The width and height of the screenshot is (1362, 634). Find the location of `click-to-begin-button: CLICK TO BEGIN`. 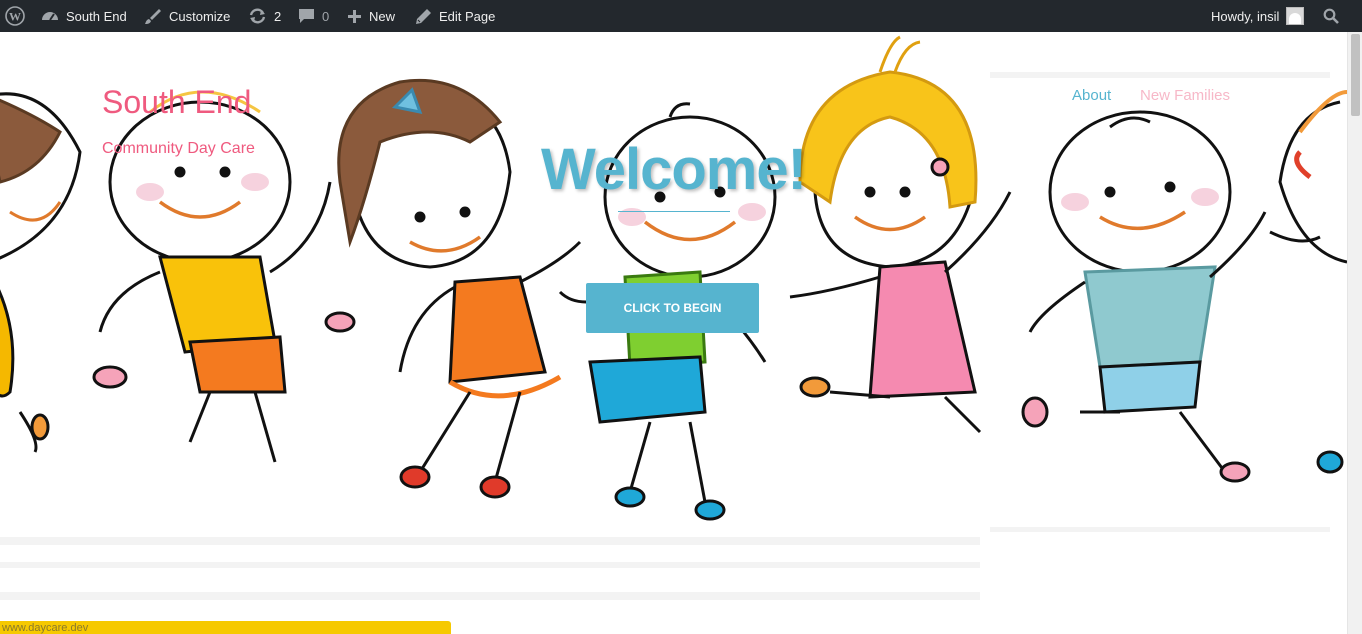

click-to-begin-button: CLICK TO BEGIN is located at coordinates (672, 308).